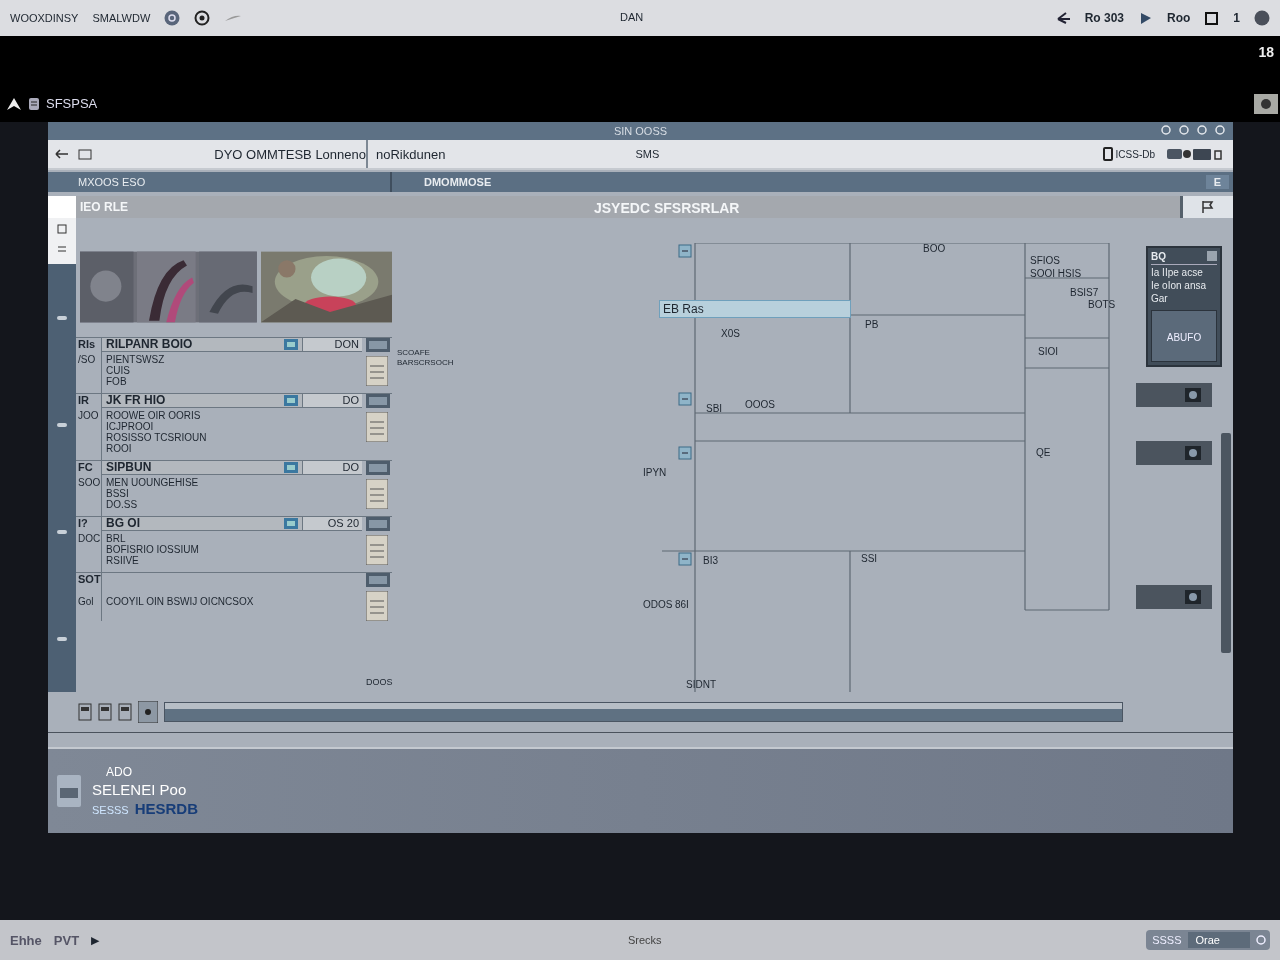  I want to click on node-label: SBI, so click(714, 408).